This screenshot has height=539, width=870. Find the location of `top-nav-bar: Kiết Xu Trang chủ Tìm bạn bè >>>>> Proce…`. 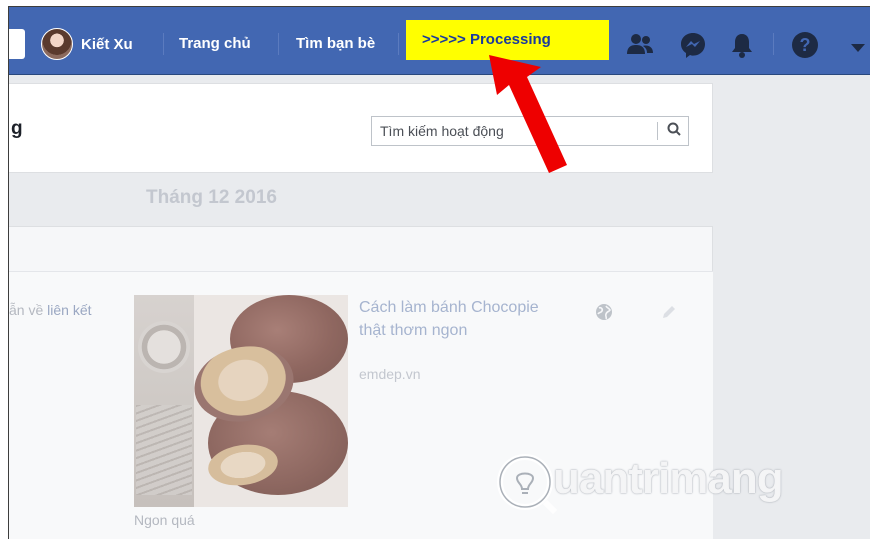

top-nav-bar: Kiết Xu Trang chủ Tìm bạn bè >>>>> Proce… is located at coordinates (439, 41).